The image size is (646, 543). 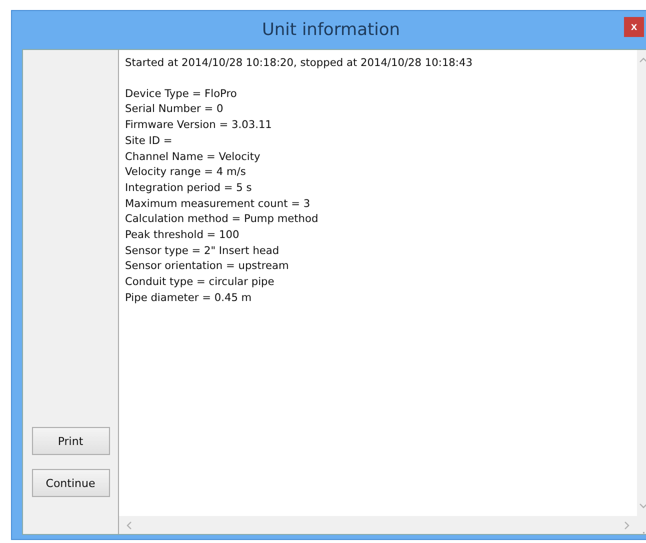 I want to click on log-line: Channel Name = Velocity, so click(x=193, y=157).